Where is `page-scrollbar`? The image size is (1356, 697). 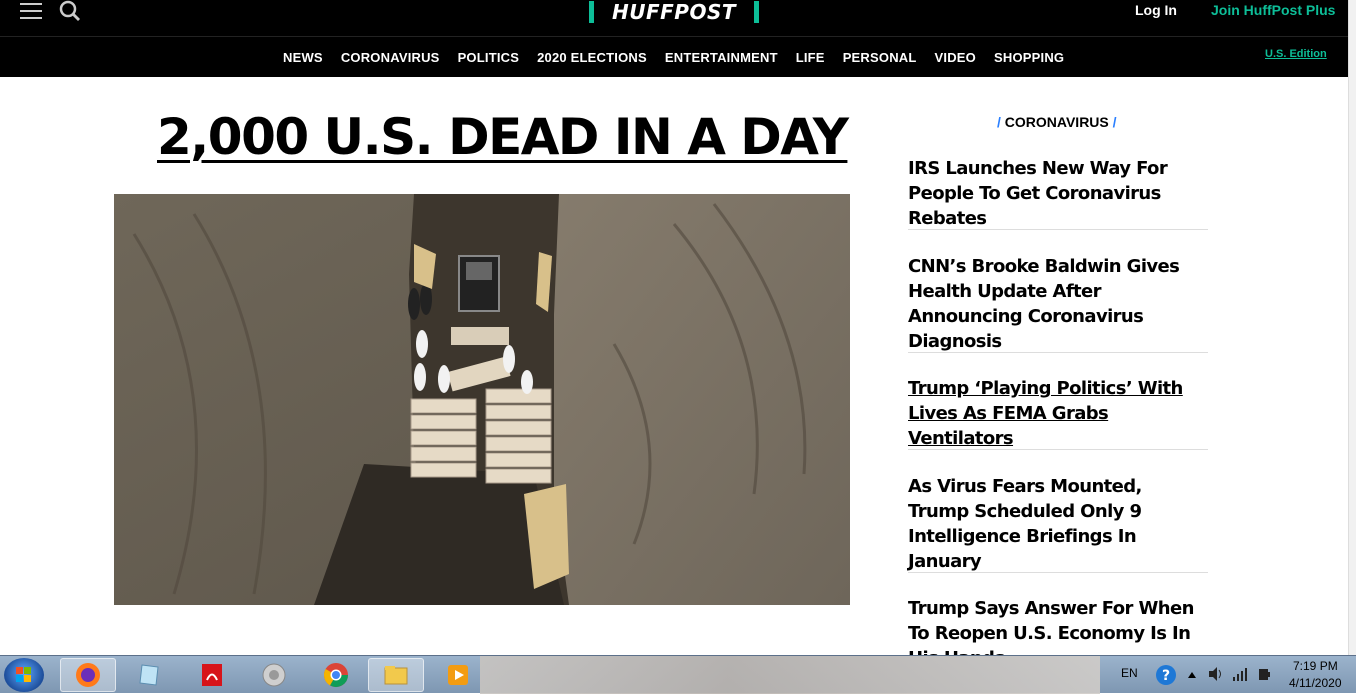
page-scrollbar is located at coordinates (1352, 327).